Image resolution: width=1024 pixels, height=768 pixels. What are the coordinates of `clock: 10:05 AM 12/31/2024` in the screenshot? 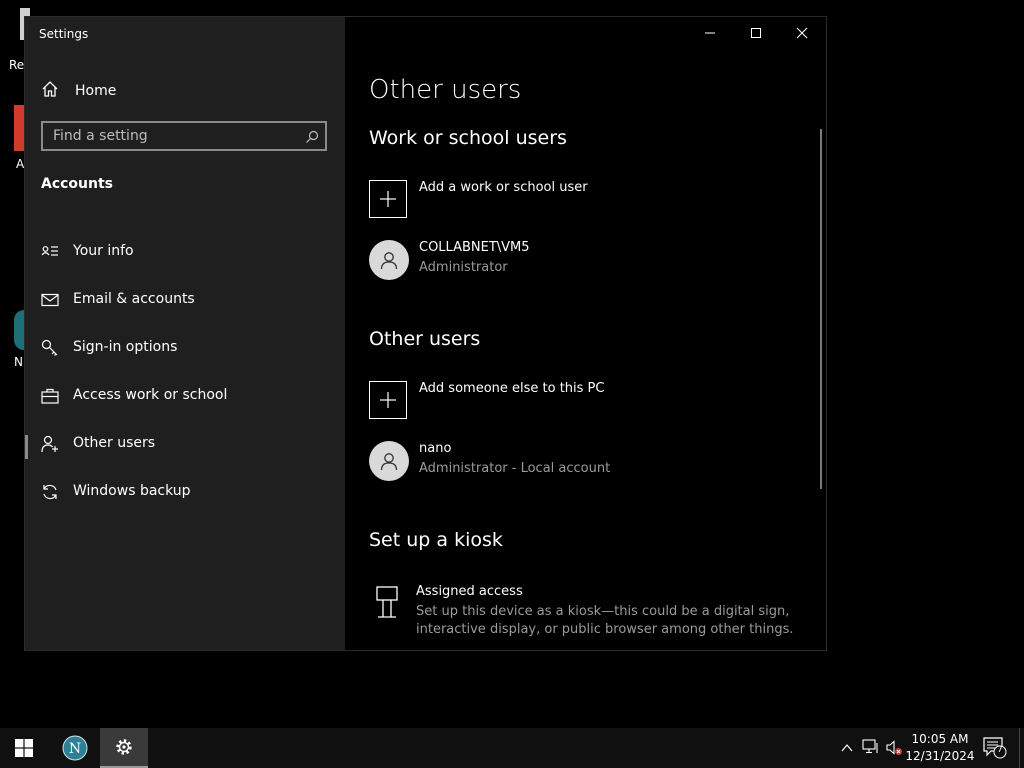 It's located at (940, 748).